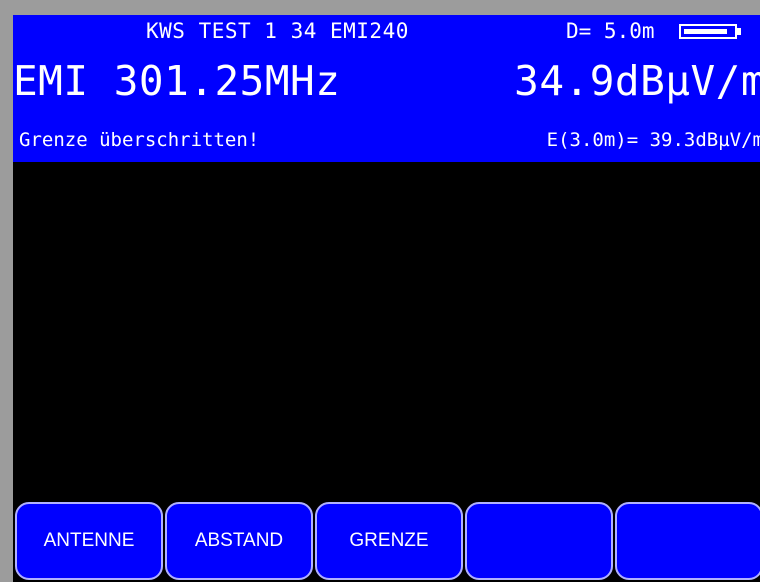 The height and width of the screenshot is (582, 760). What do you see at coordinates (139, 140) in the screenshot?
I see `limit-status: Grenze überschritten!` at bounding box center [139, 140].